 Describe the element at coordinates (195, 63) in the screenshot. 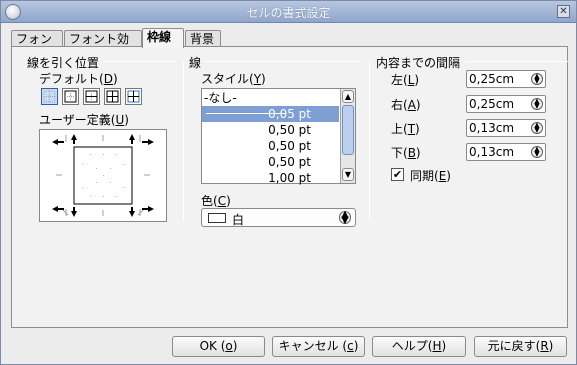

I see `line-group-title: 線` at that location.